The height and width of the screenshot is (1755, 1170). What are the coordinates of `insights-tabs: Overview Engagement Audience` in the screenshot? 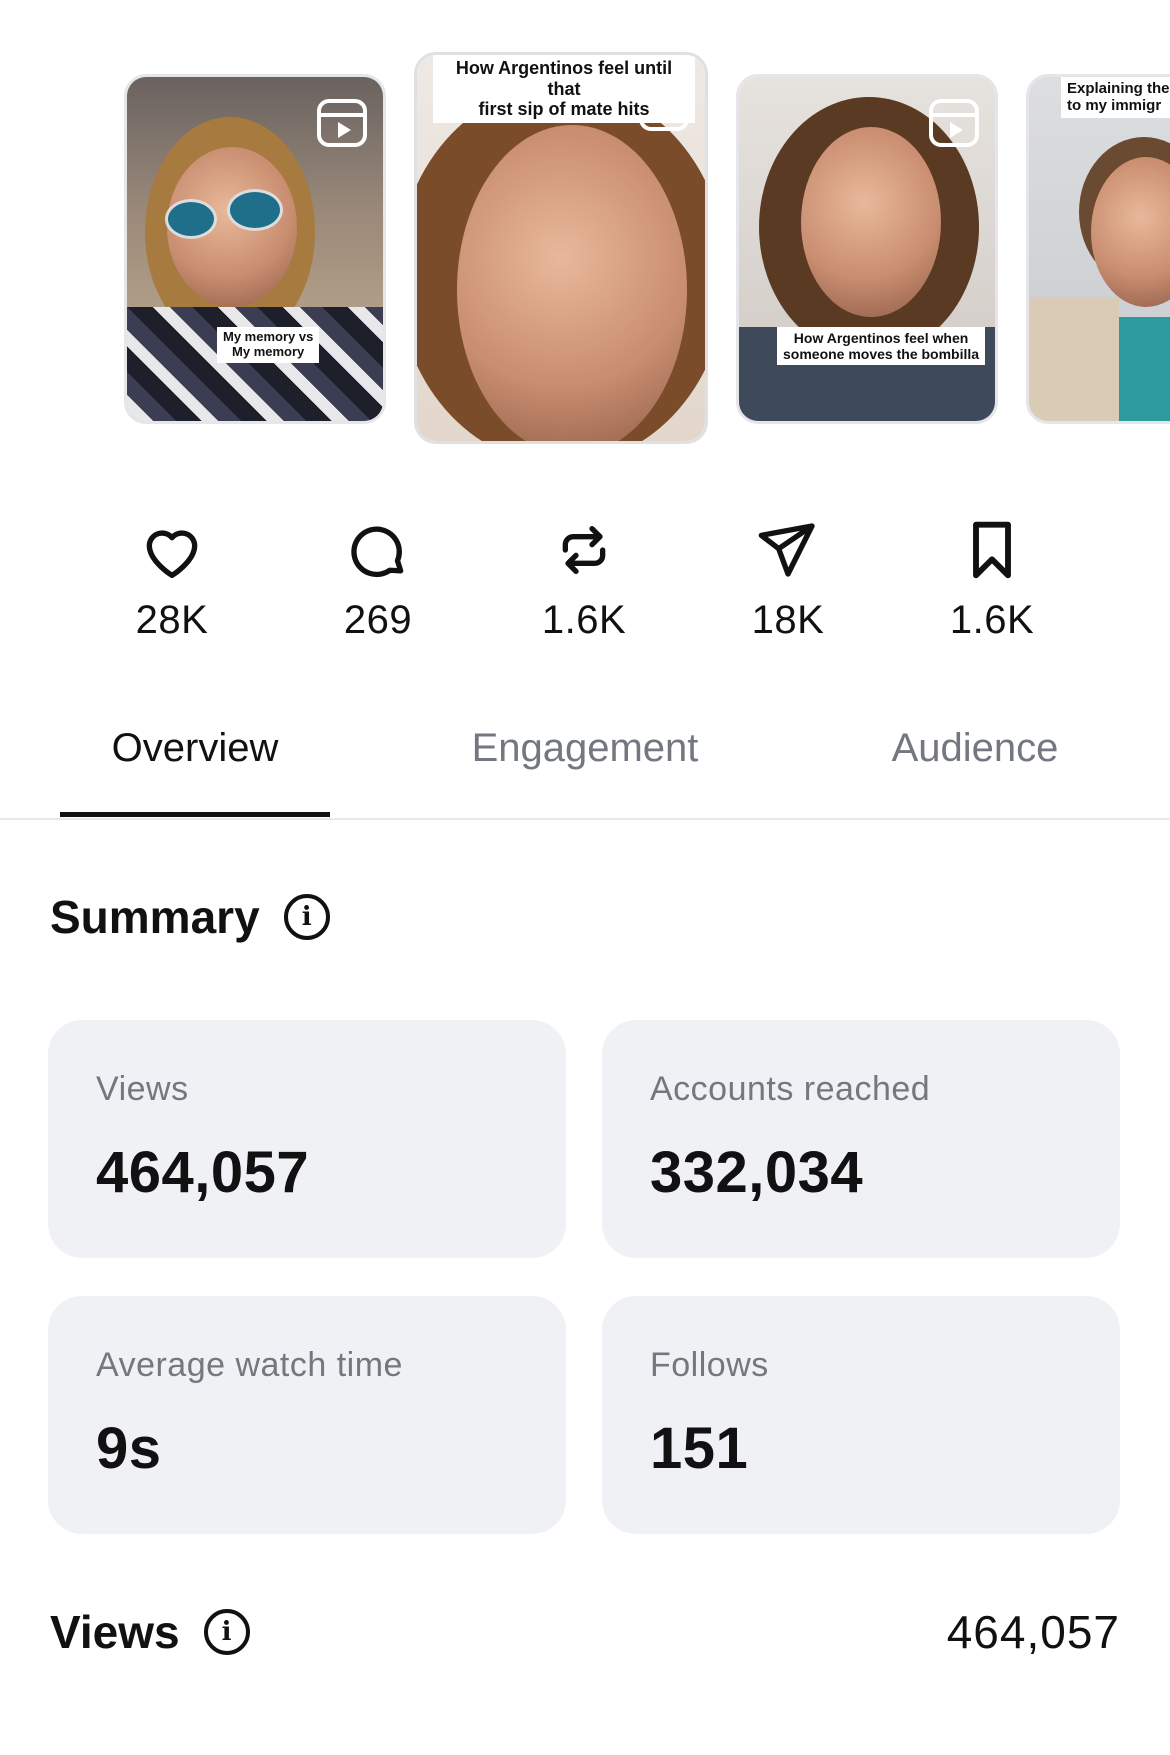 It's located at (585, 760).